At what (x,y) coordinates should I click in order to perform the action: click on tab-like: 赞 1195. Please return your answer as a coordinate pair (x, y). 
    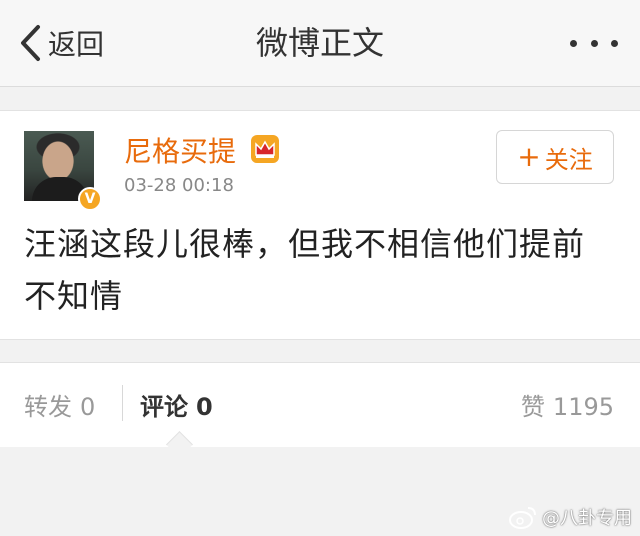
    Looking at the image, I should click on (567, 404).